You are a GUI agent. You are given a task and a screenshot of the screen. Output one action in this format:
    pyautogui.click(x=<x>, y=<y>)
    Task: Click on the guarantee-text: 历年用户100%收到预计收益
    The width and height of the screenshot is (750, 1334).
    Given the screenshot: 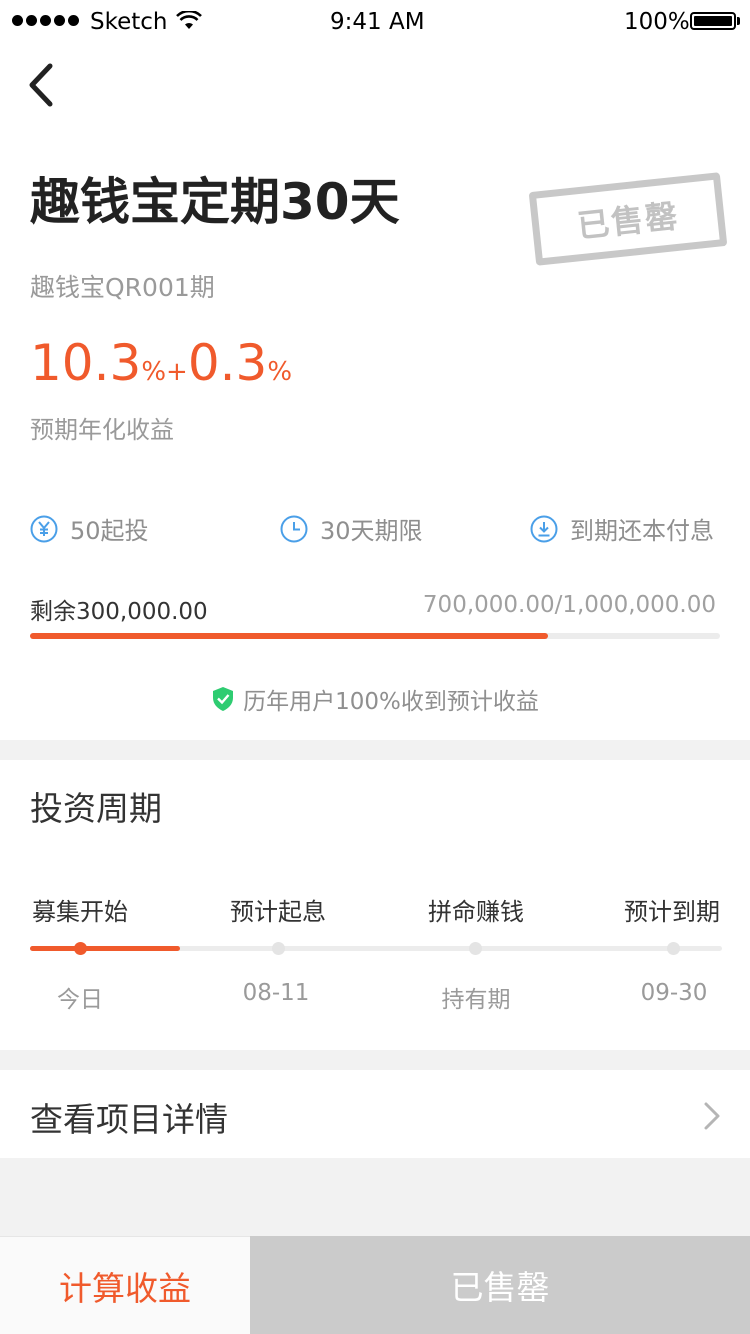 What is the action you would take?
    pyautogui.click(x=391, y=702)
    